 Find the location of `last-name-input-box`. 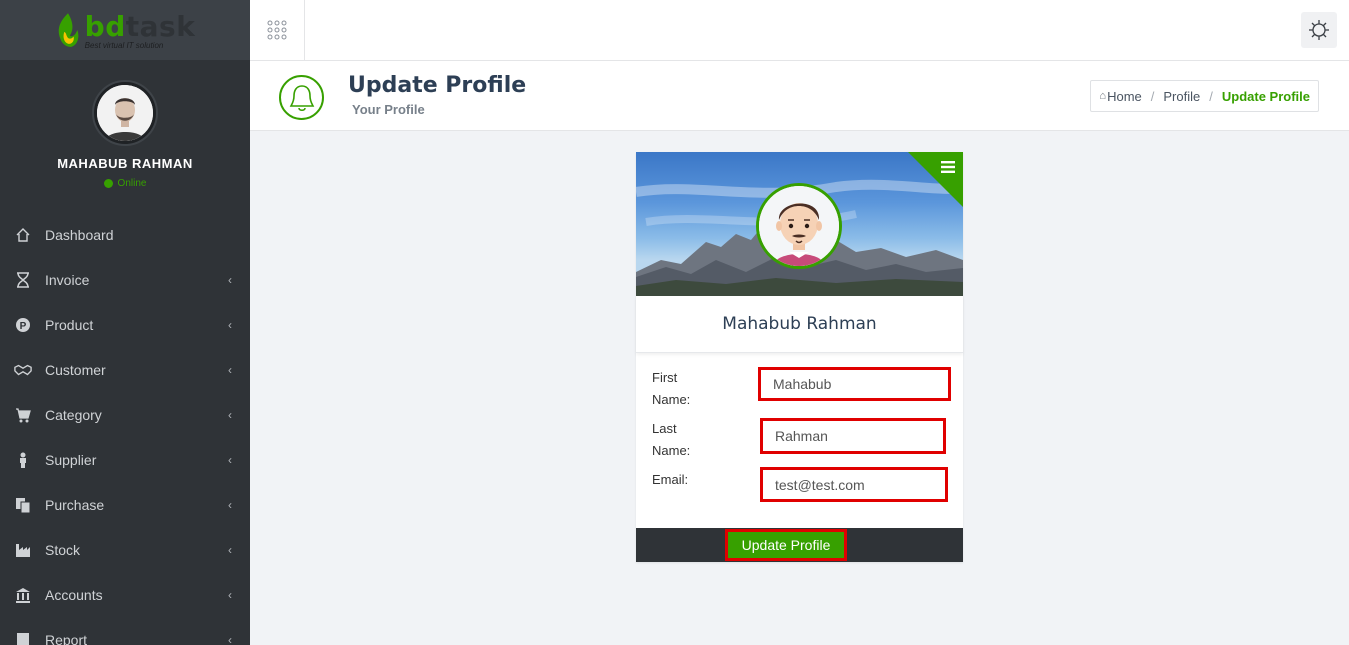

last-name-input-box is located at coordinates (853, 436).